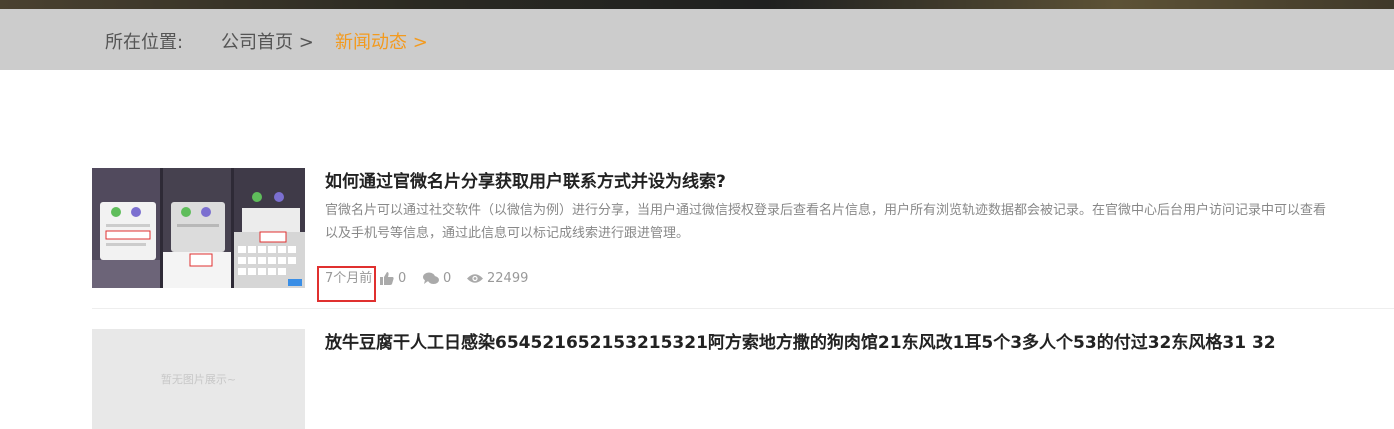  I want to click on breadcrumb, so click(697, 39).